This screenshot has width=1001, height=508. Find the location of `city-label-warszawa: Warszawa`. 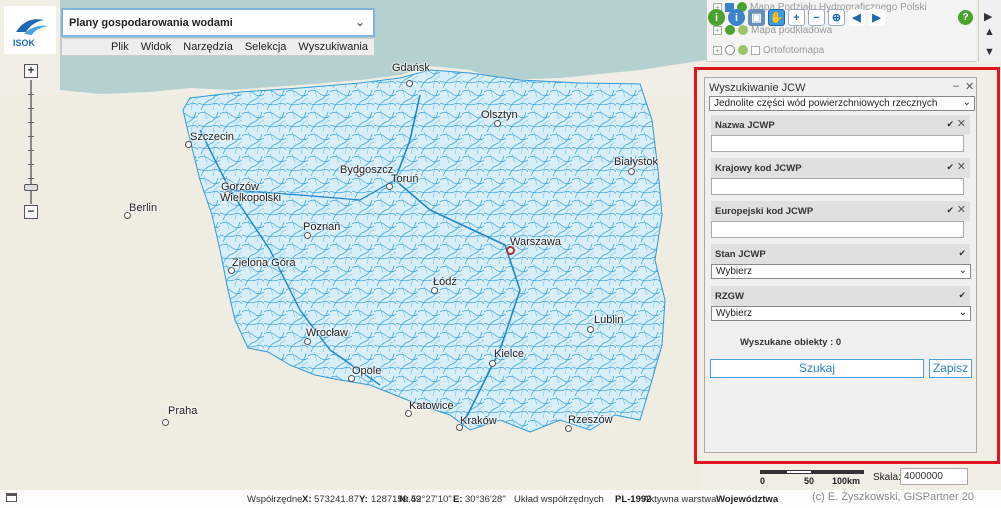

city-label-warszawa: Warszawa is located at coordinates (535, 242).